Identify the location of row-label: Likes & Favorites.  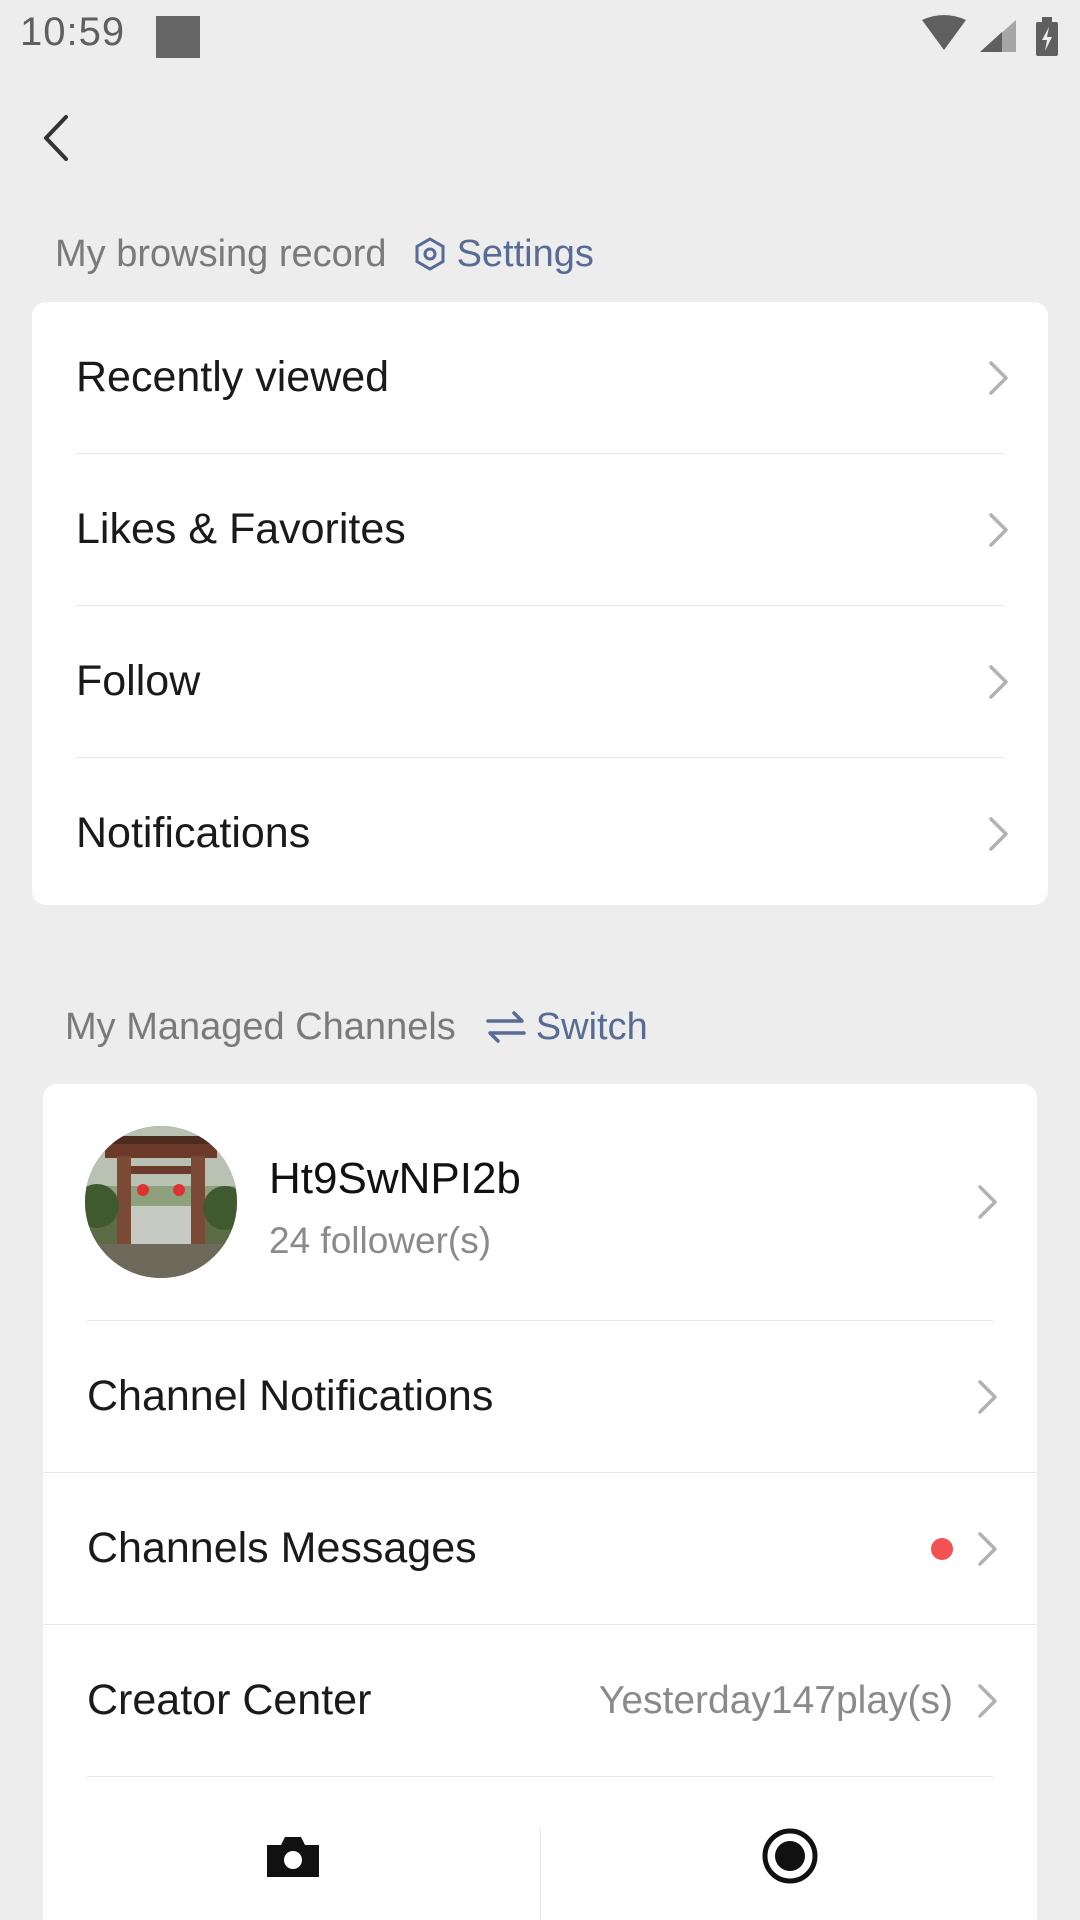
(241, 529).